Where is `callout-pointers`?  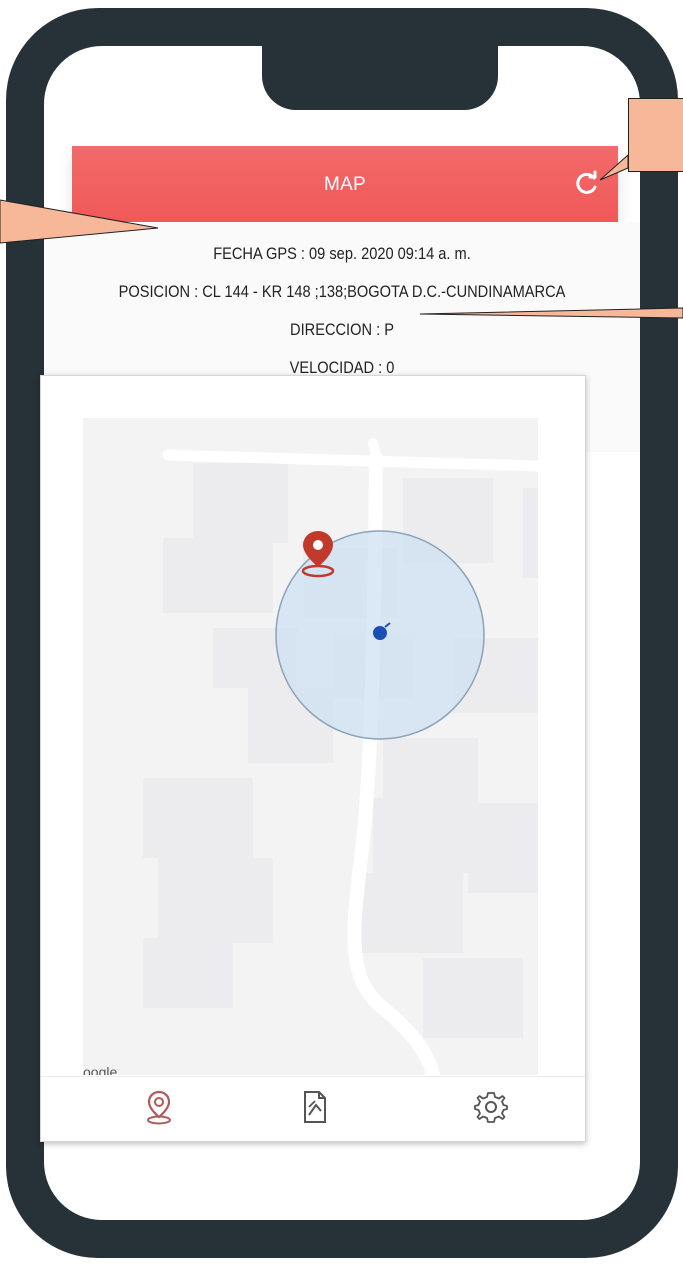
callout-pointers is located at coordinates (341, 236).